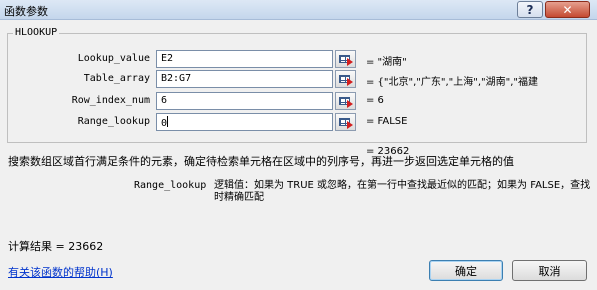 The width and height of the screenshot is (597, 290). I want to click on range-lookup-result: = FALSE, so click(387, 121).